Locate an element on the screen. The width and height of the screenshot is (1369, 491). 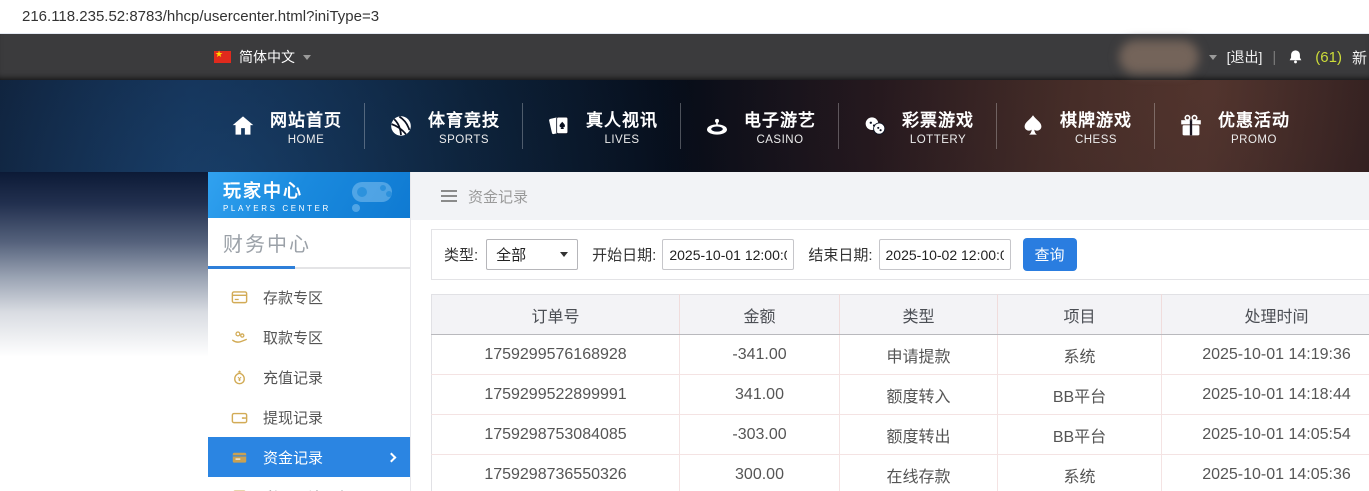
chevron-down-icon is located at coordinates (307, 57).